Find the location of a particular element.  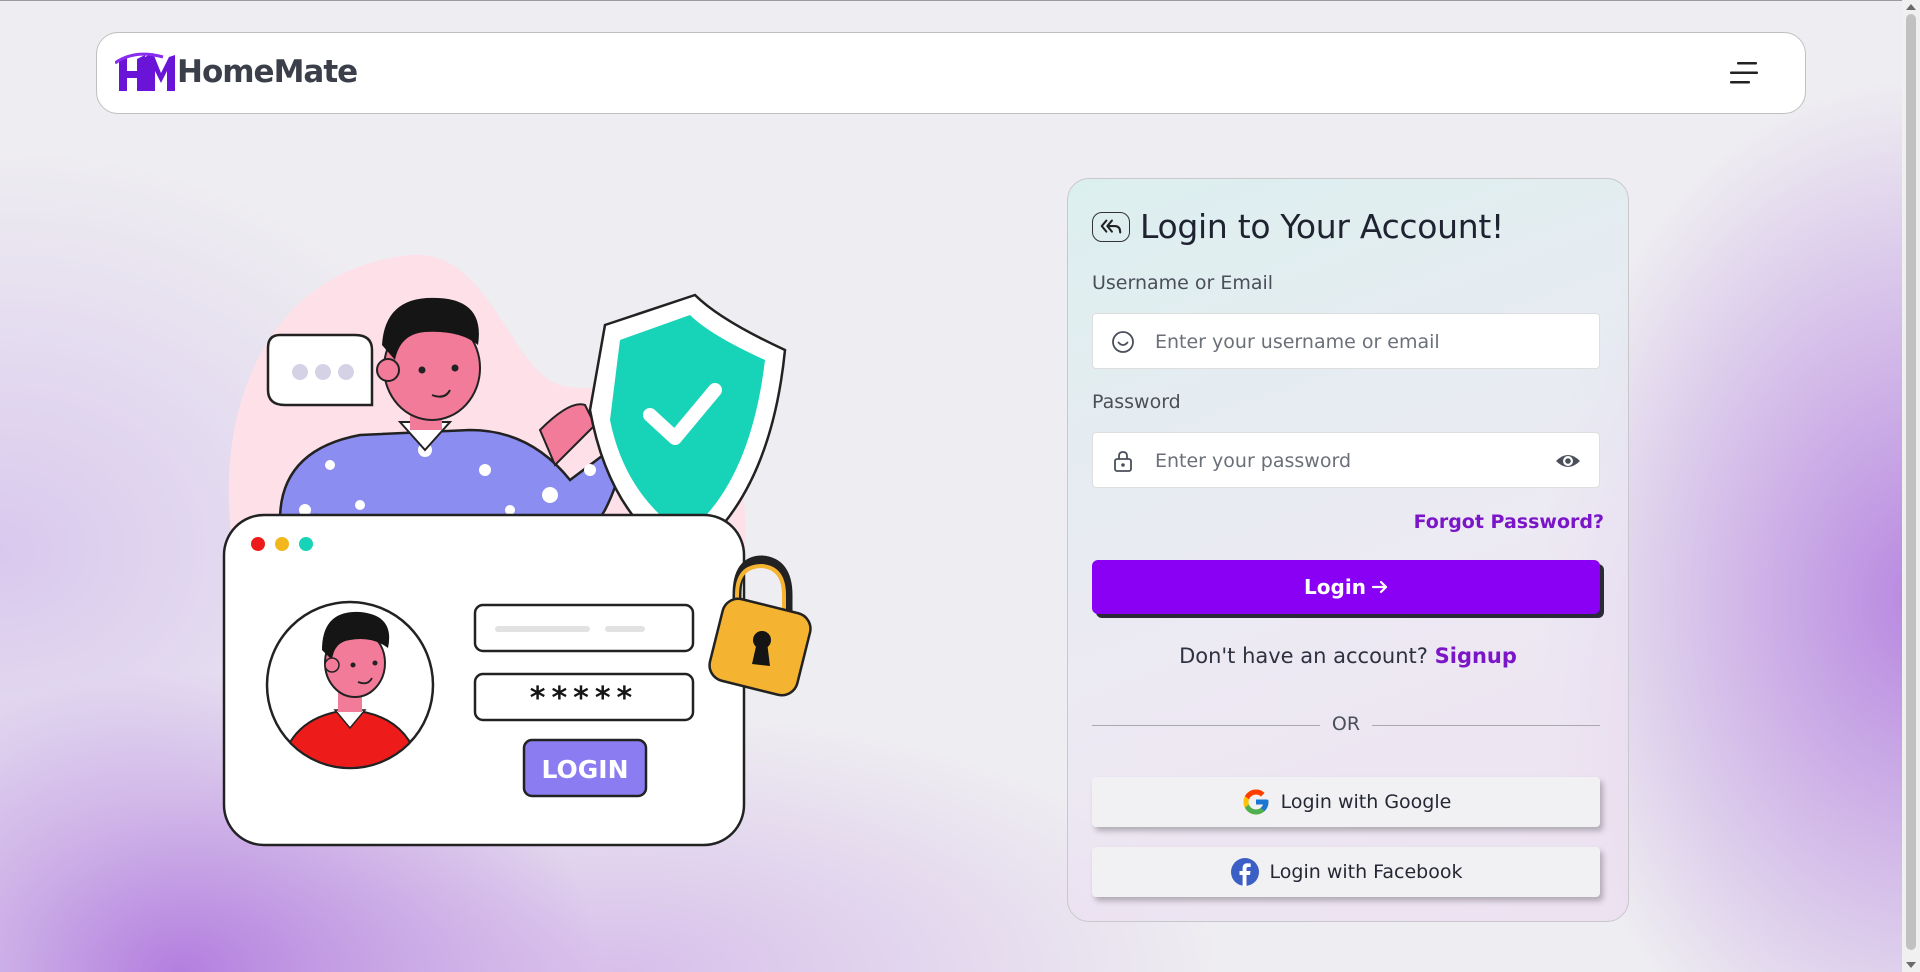

google-login-button: Login with Google is located at coordinates (1346, 802).